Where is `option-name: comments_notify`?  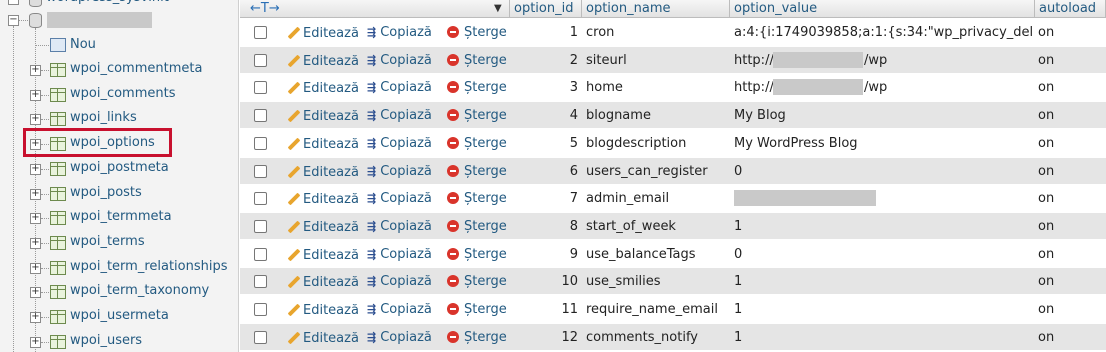 option-name: comments_notify is located at coordinates (642, 337).